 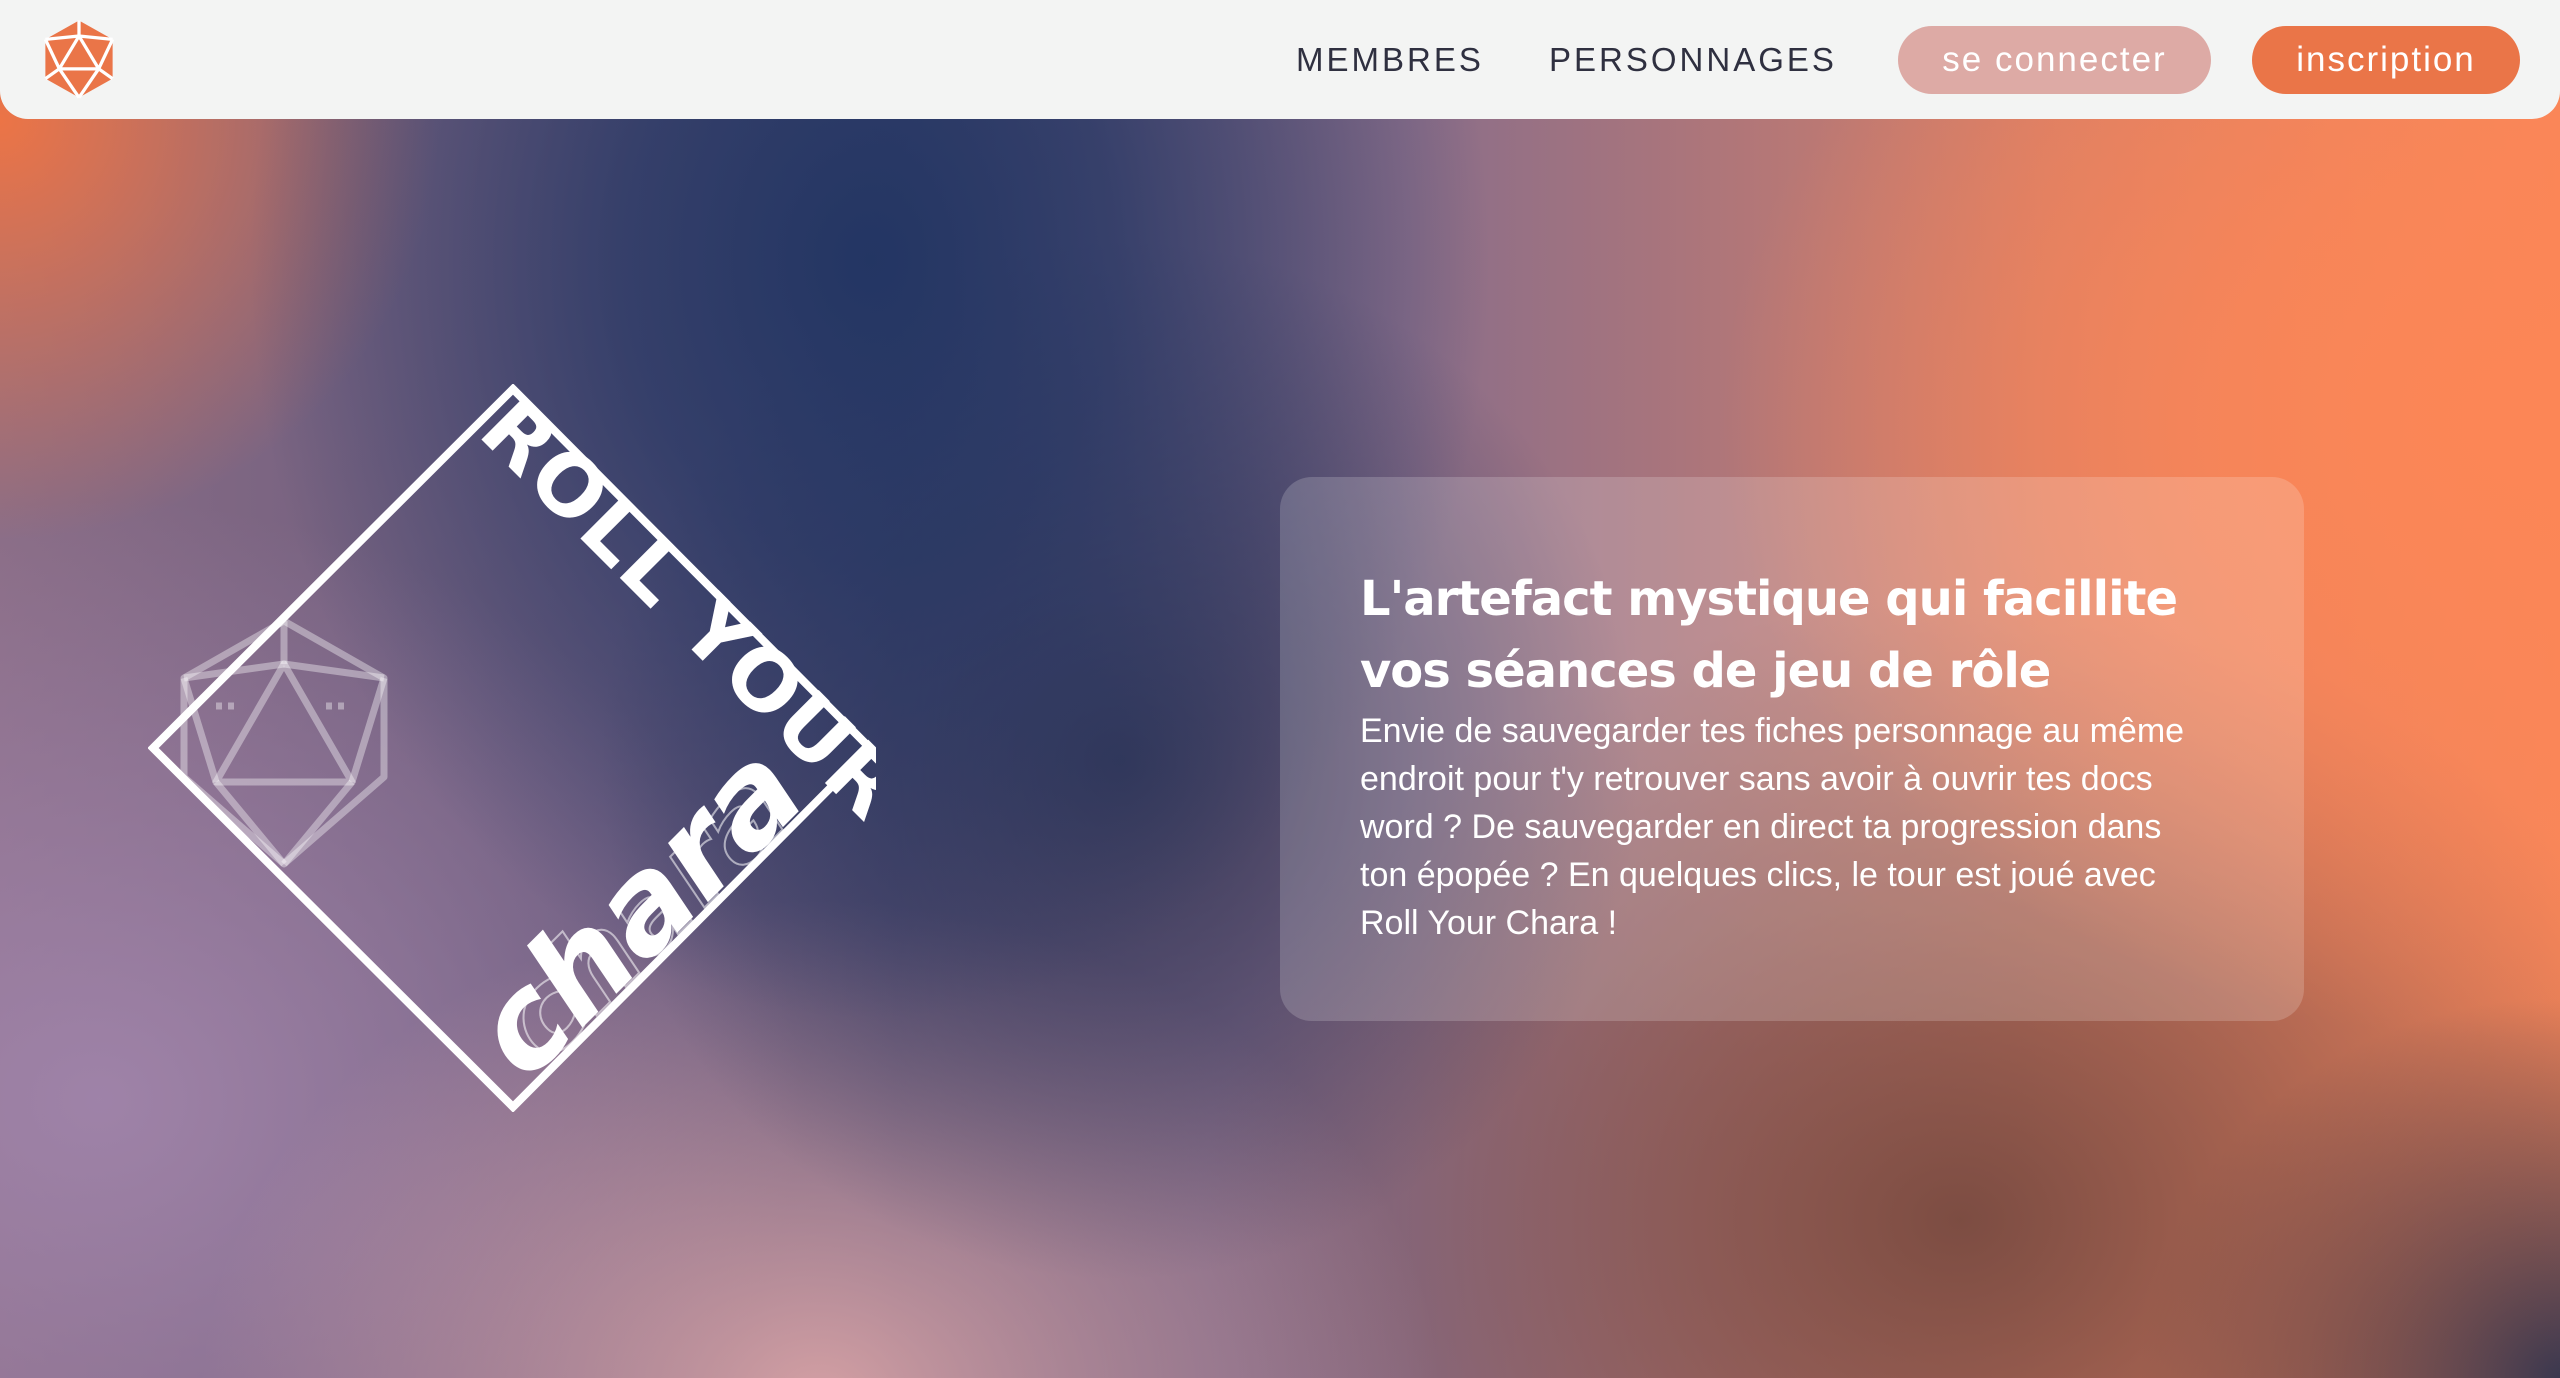 I want to click on nav-link-characters: PERSONNAGES, so click(x=1693, y=60).